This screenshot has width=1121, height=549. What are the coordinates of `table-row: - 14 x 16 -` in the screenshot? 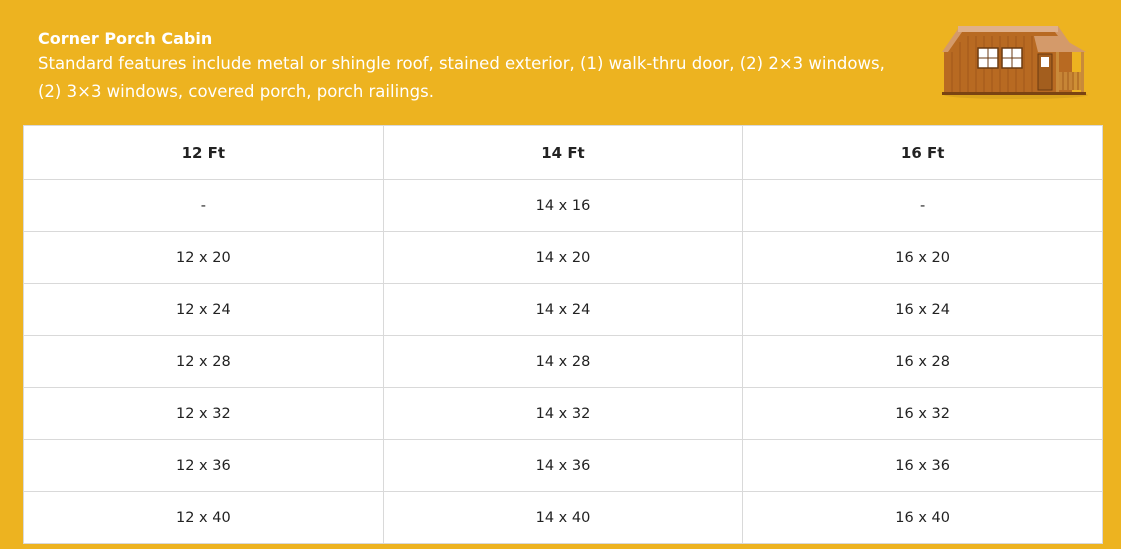 It's located at (563, 205).